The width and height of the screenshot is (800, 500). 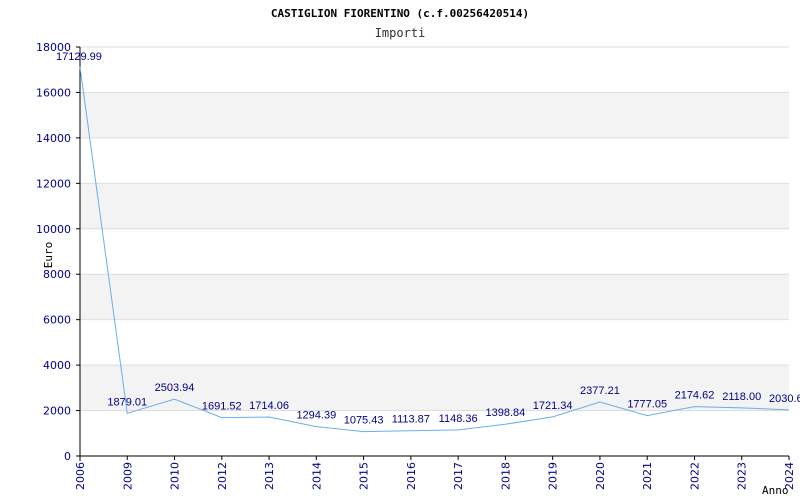 What do you see at coordinates (600, 391) in the screenshot?
I see `data-label: 2377.21` at bounding box center [600, 391].